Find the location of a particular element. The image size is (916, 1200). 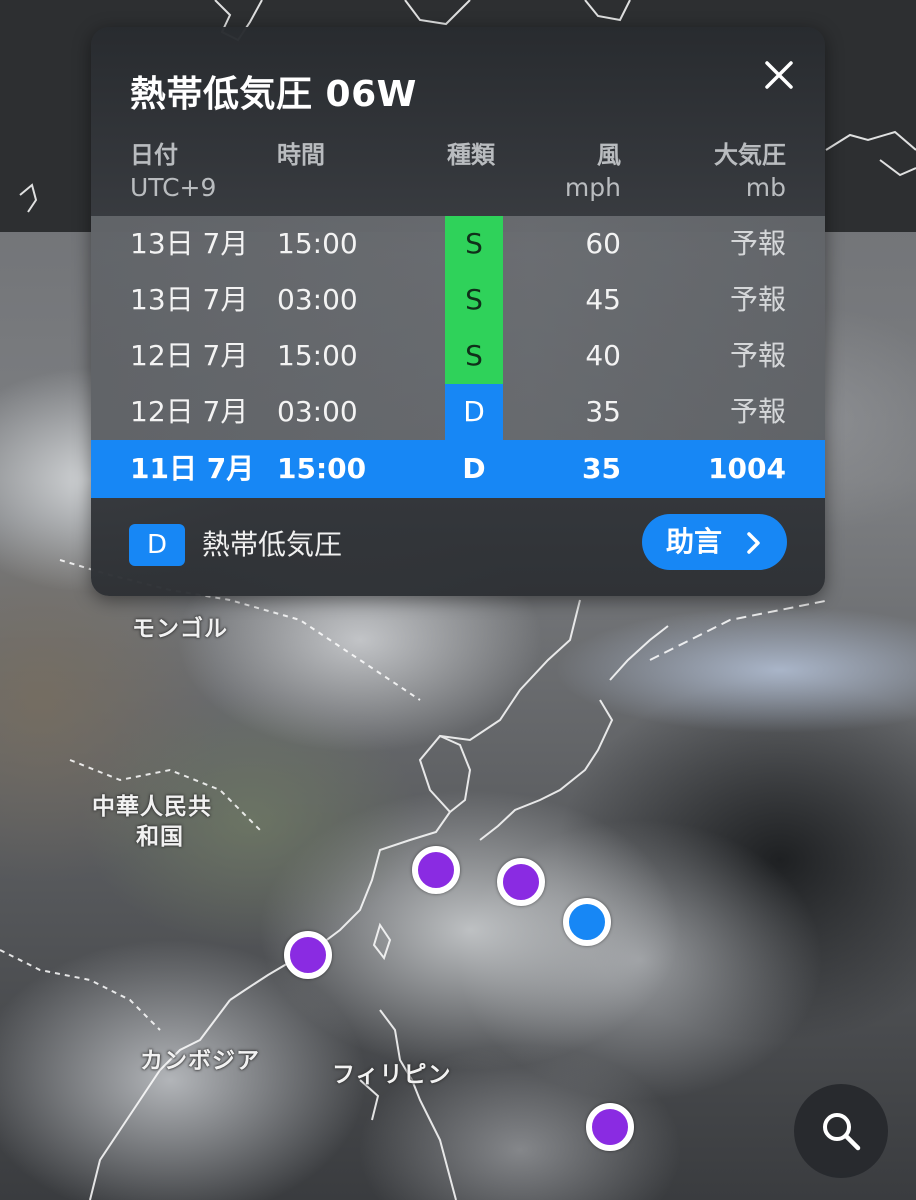

advice-button: 助言 is located at coordinates (714, 542).